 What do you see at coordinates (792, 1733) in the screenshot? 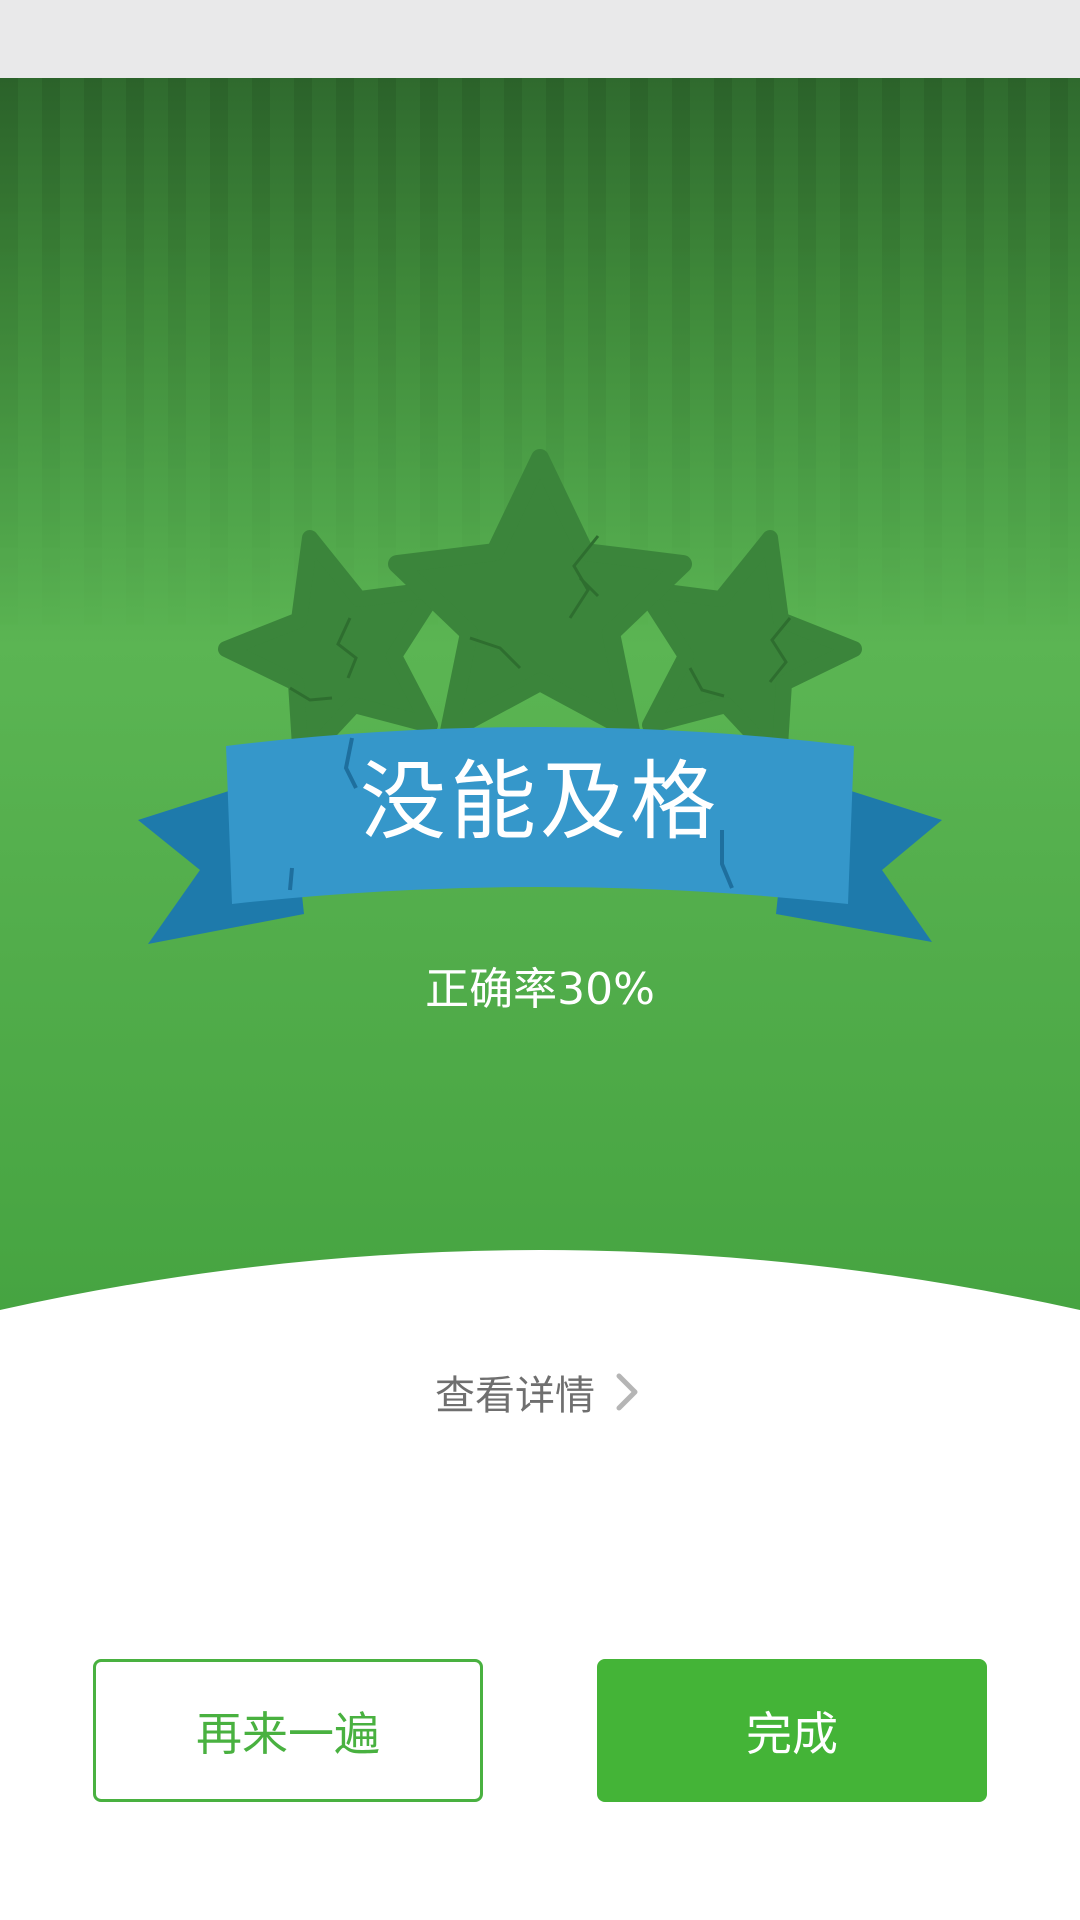
I see `done-button-label: 完成` at bounding box center [792, 1733].